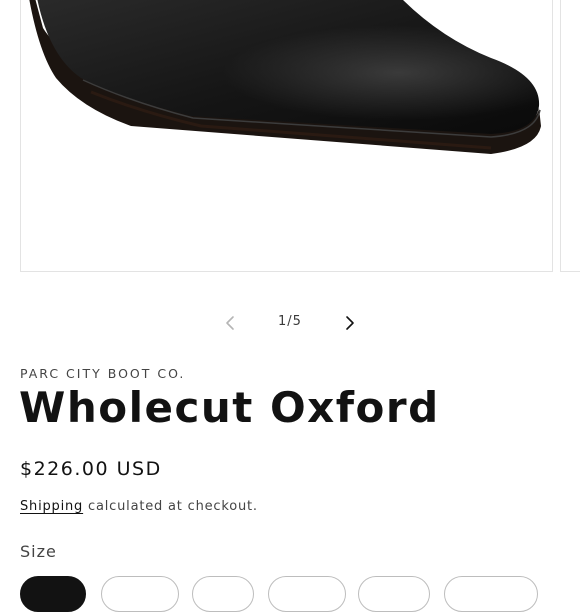  What do you see at coordinates (103, 373) in the screenshot?
I see `product-vendor: PARC CITY BOOT CO.` at bounding box center [103, 373].